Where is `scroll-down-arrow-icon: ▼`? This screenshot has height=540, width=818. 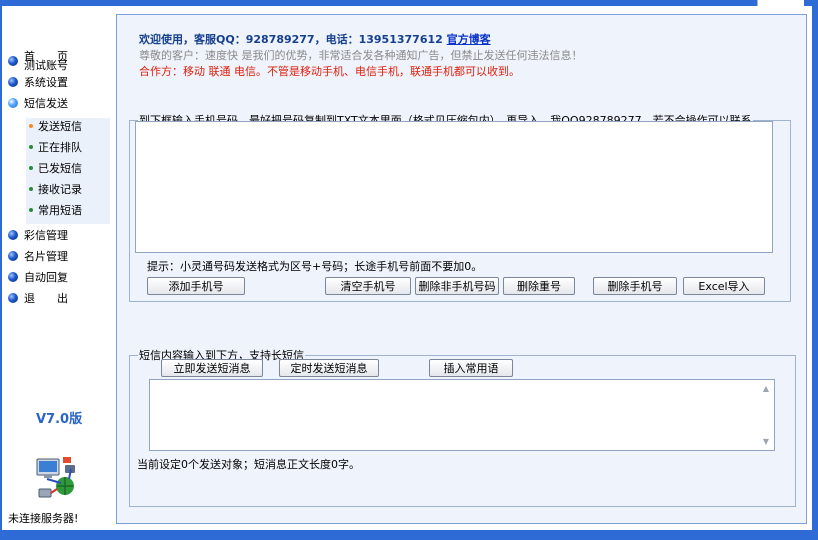
scroll-down-arrow-icon: ▼ is located at coordinates (766, 442).